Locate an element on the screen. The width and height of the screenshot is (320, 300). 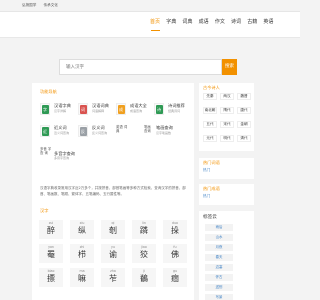
tool-desc: 经典诗词 is located at coordinates (174, 111).